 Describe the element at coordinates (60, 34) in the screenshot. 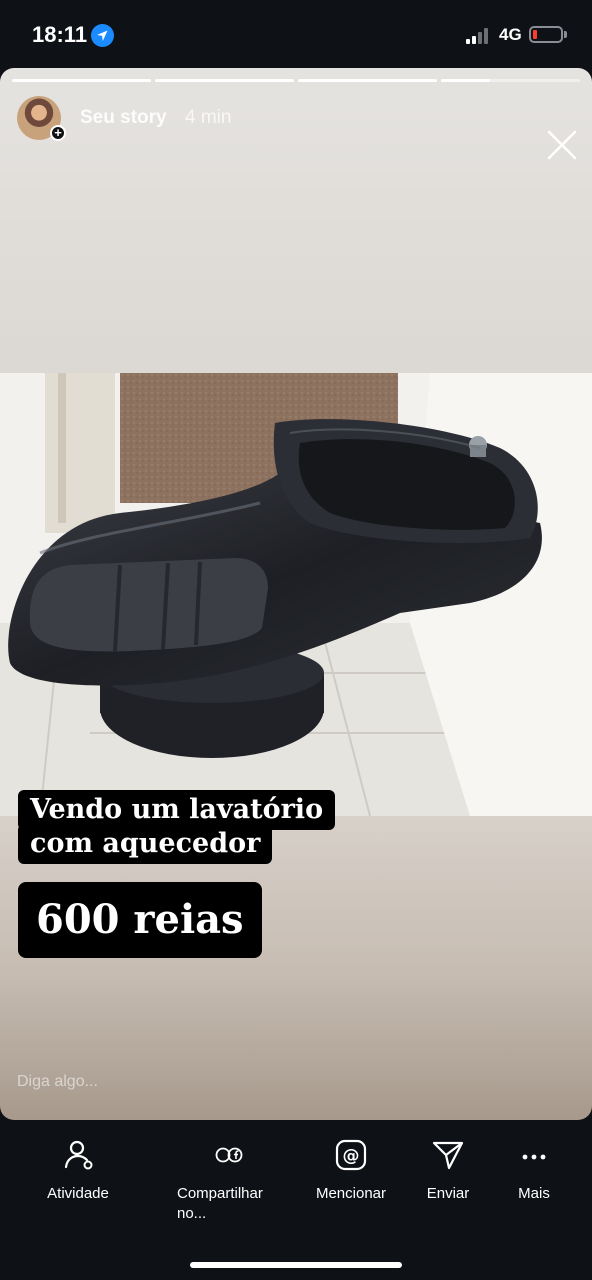

I see `status-time: 18:11` at that location.